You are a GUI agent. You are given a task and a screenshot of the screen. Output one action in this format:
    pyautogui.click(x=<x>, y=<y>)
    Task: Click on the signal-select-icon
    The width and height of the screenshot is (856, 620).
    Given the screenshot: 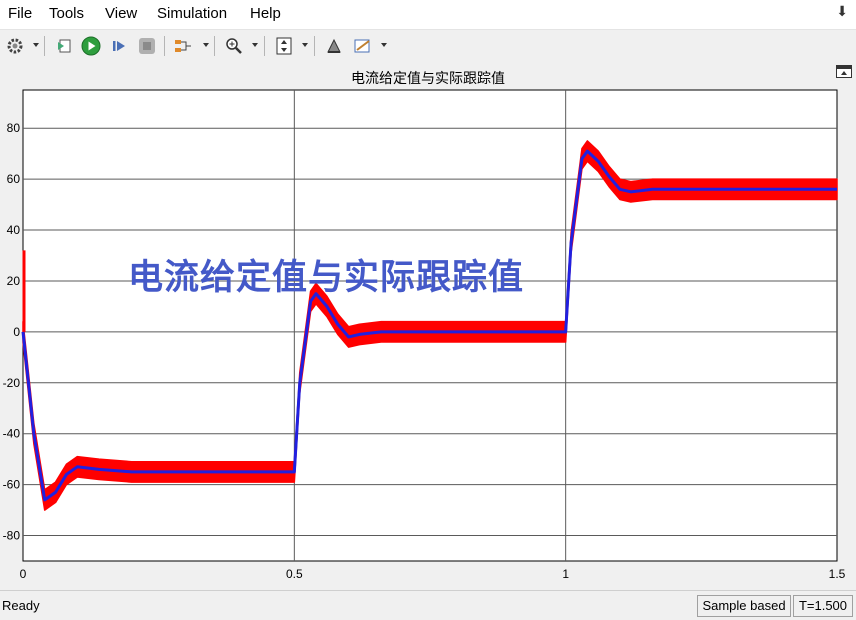 What is the action you would take?
    pyautogui.click(x=183, y=46)
    